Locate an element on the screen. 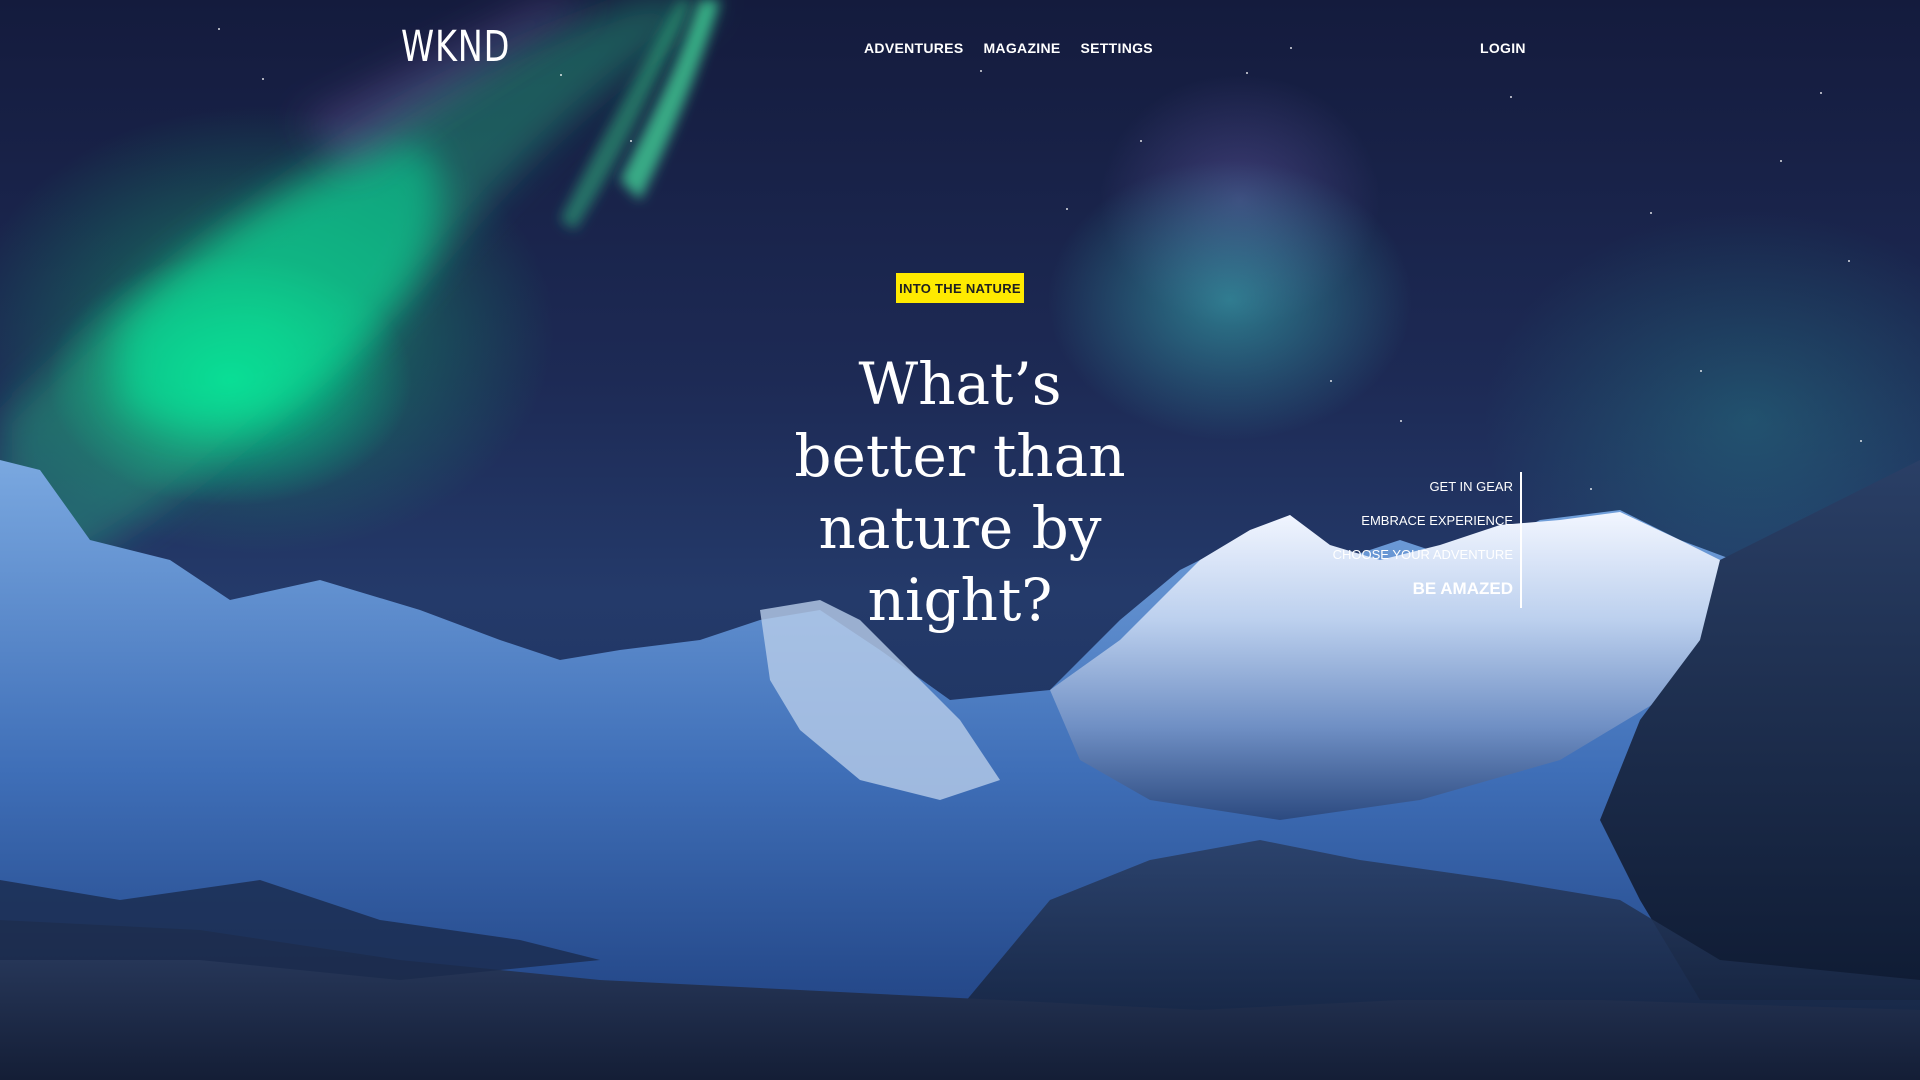  nav-magazine: MAGAZINE is located at coordinates (1021, 48).